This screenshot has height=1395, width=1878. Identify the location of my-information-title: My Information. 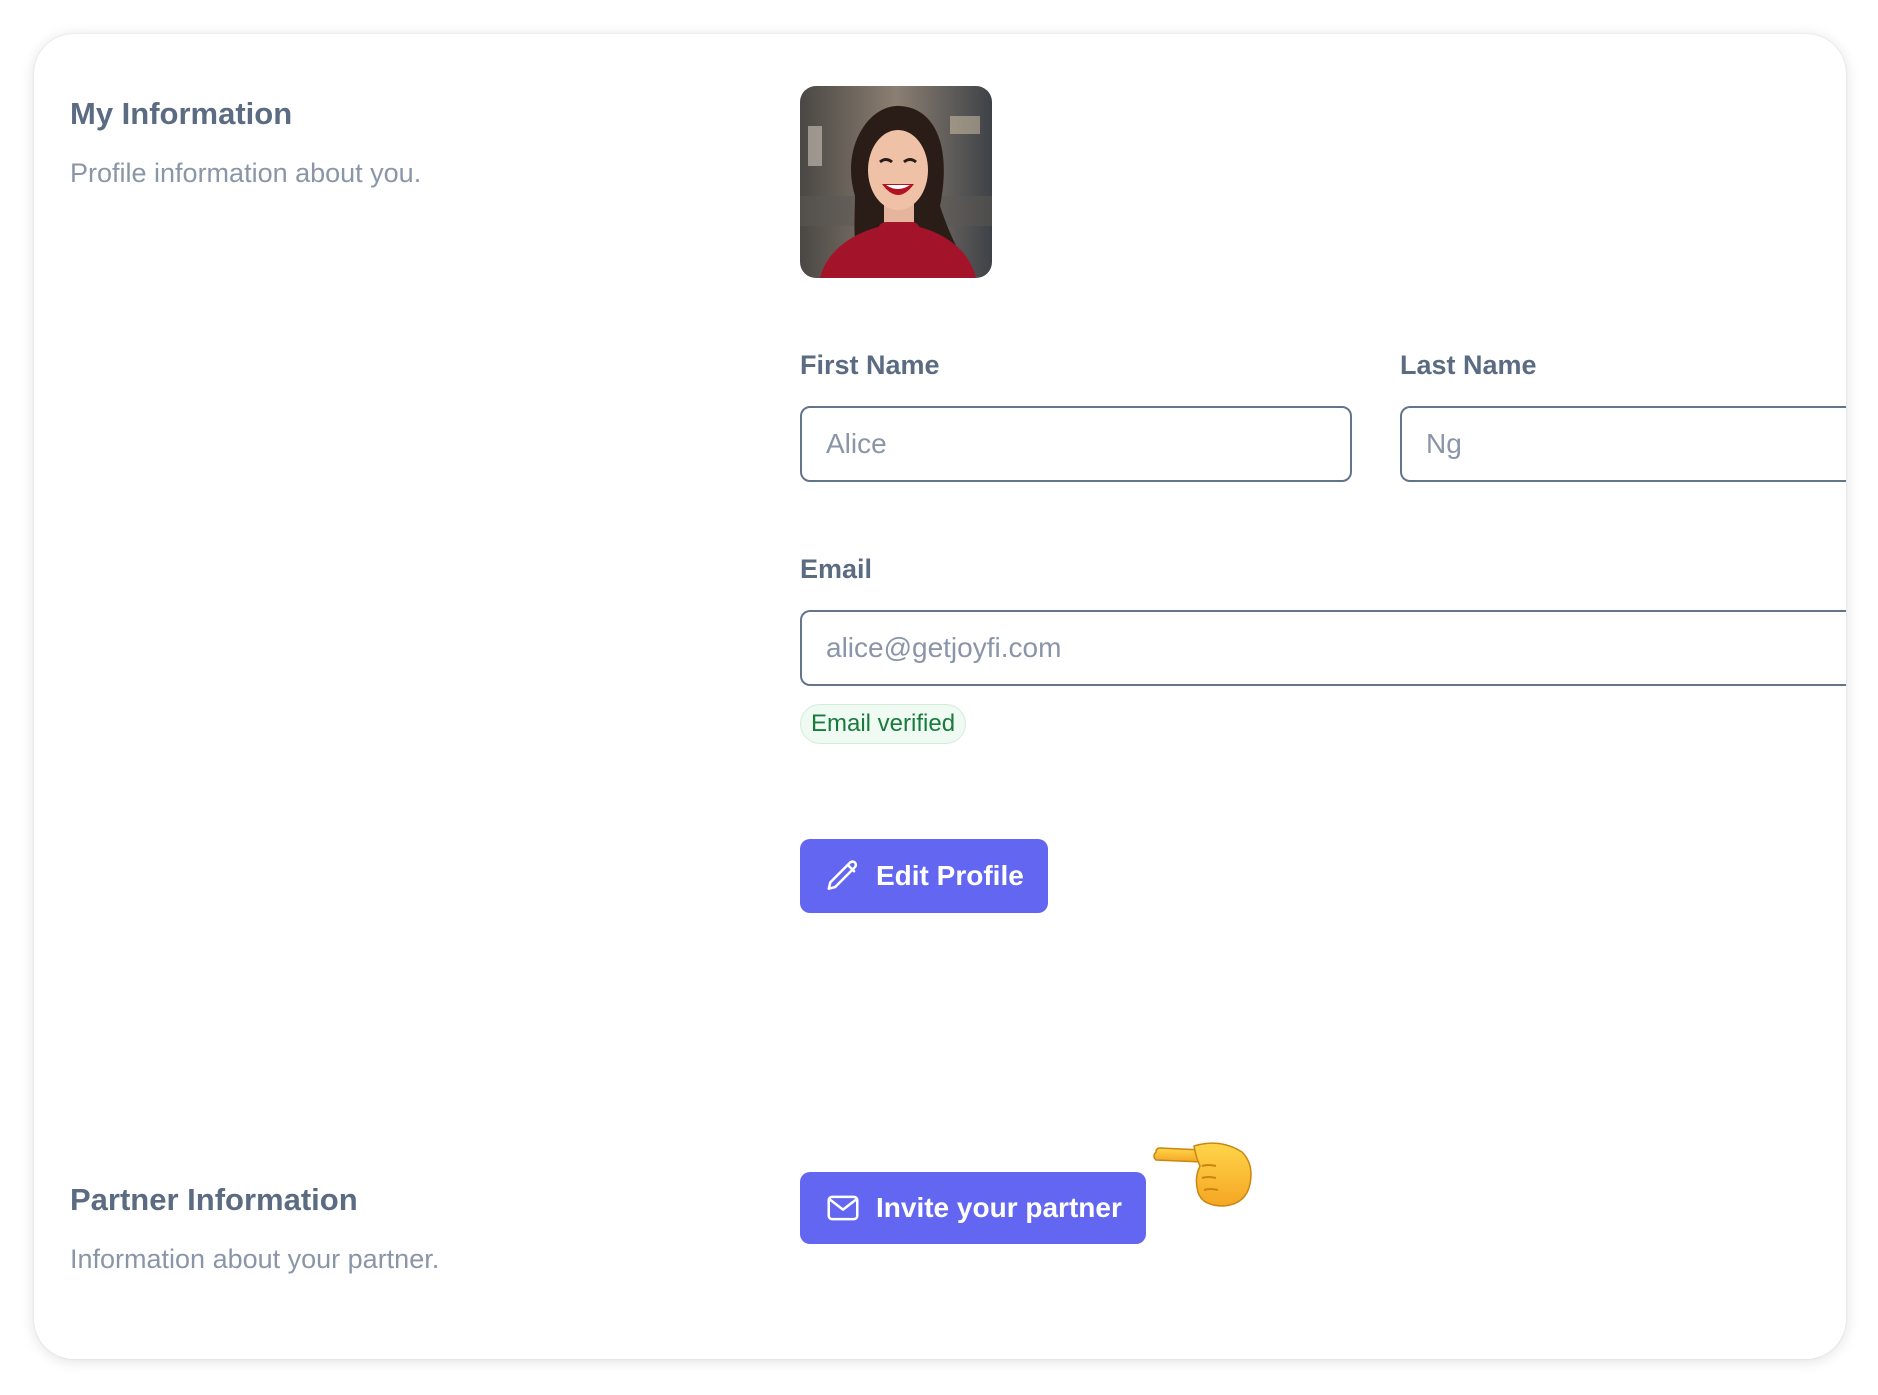
(181, 113).